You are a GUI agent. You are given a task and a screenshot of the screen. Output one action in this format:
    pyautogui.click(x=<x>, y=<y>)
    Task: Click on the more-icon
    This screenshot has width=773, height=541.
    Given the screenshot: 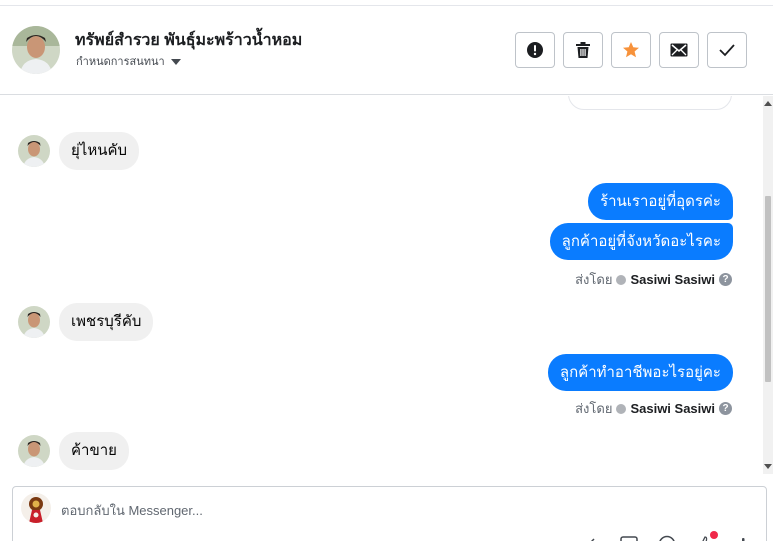 What is the action you would take?
    pyautogui.click(x=743, y=539)
    